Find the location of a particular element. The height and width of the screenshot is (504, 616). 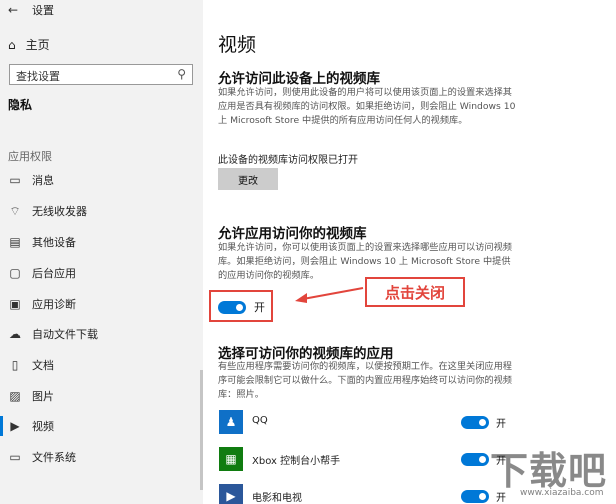

movie-icon: ▶ is located at coordinates (231, 494).